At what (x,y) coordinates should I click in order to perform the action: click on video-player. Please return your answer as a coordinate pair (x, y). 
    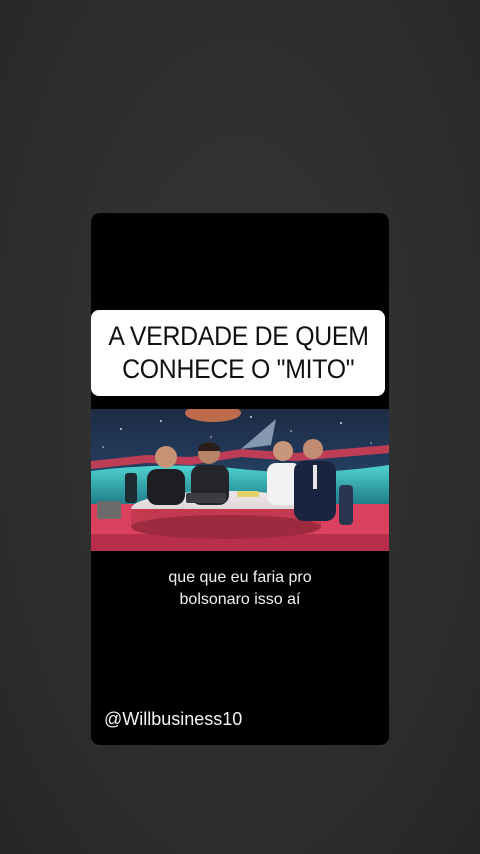
    Looking at the image, I should click on (240, 480).